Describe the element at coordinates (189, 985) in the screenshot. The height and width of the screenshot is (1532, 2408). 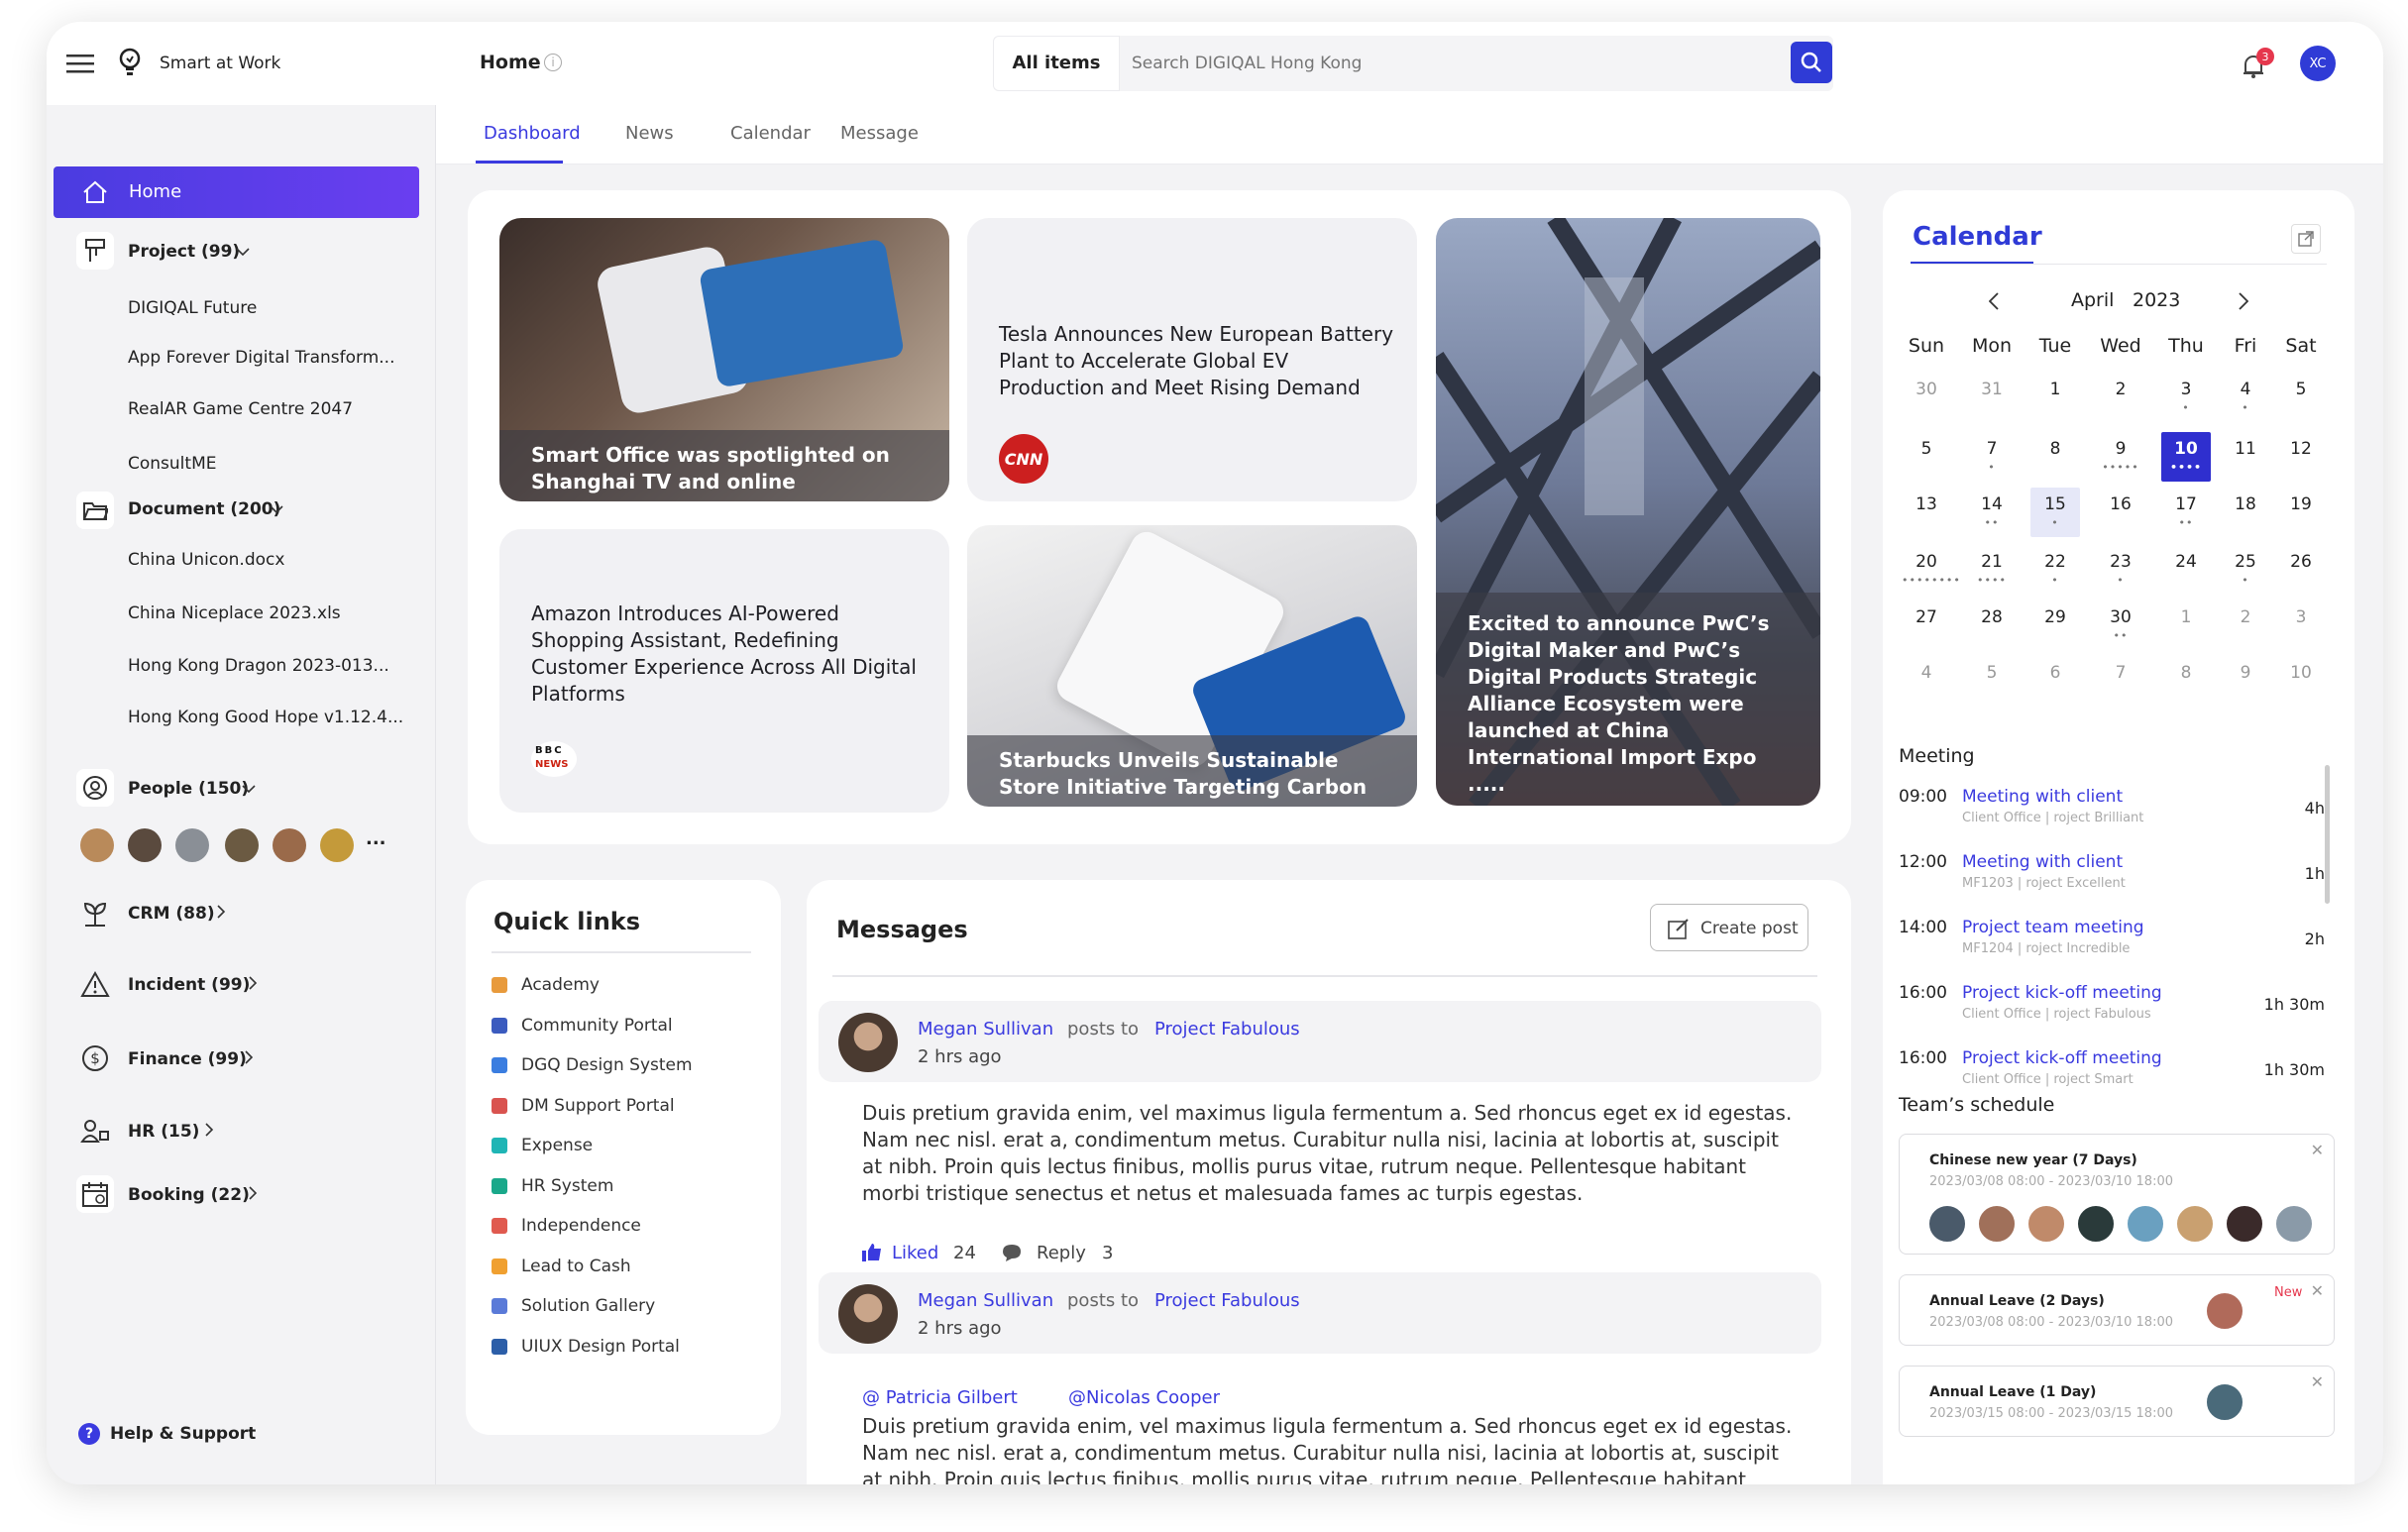
I see `sidebar-item-incident: Incident (99)` at that location.